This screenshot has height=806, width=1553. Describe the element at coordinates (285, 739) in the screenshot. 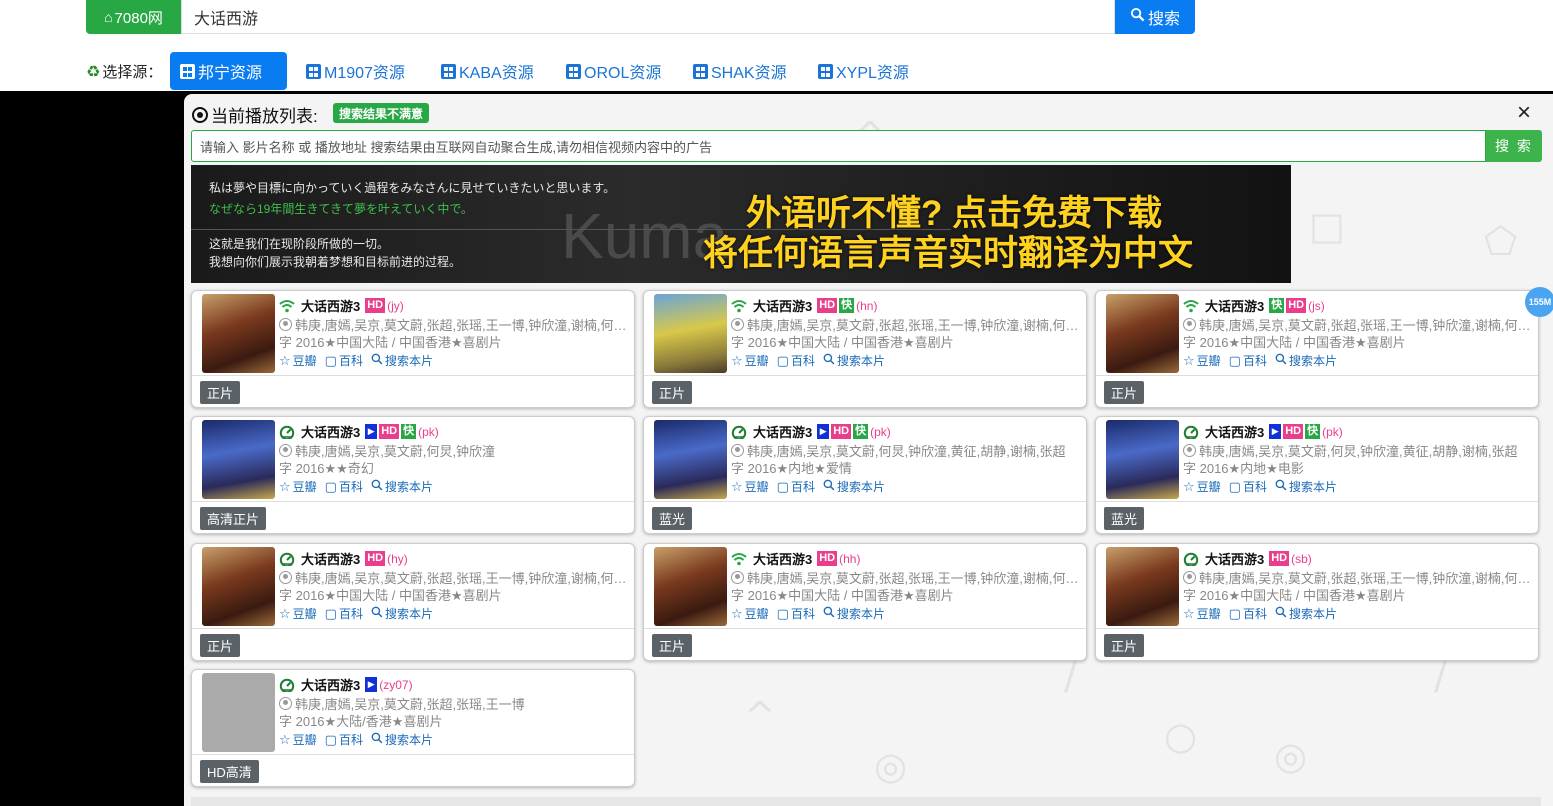

I see `star-icon: ☆` at that location.